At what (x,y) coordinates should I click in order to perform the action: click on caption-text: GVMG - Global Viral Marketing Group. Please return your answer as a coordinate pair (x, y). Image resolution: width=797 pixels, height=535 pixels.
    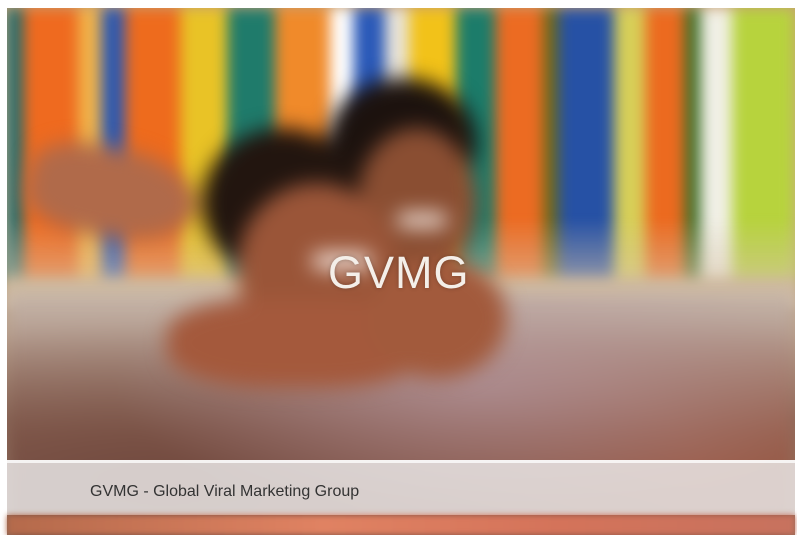
    Looking at the image, I should click on (225, 491).